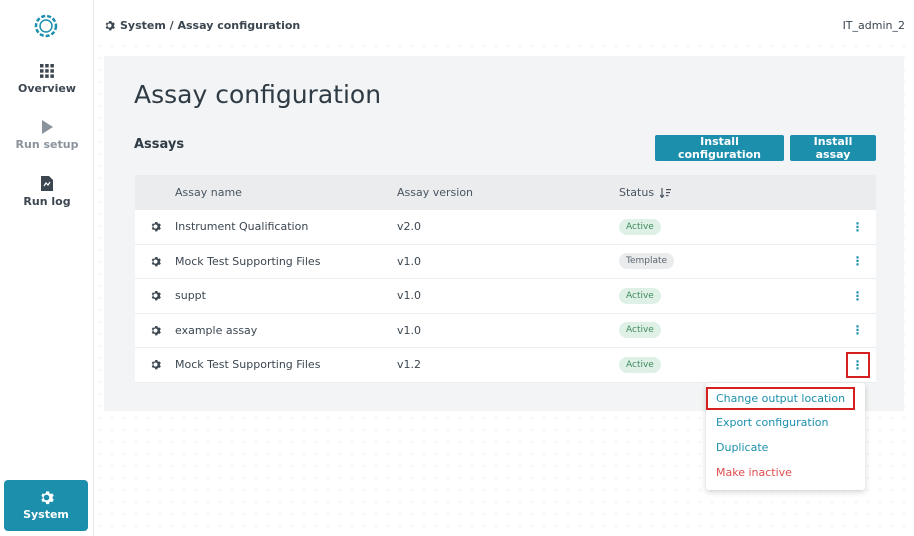 Image resolution: width=914 pixels, height=536 pixels. What do you see at coordinates (47, 135) in the screenshot?
I see `sidebar-item-run-setup: Run setup` at bounding box center [47, 135].